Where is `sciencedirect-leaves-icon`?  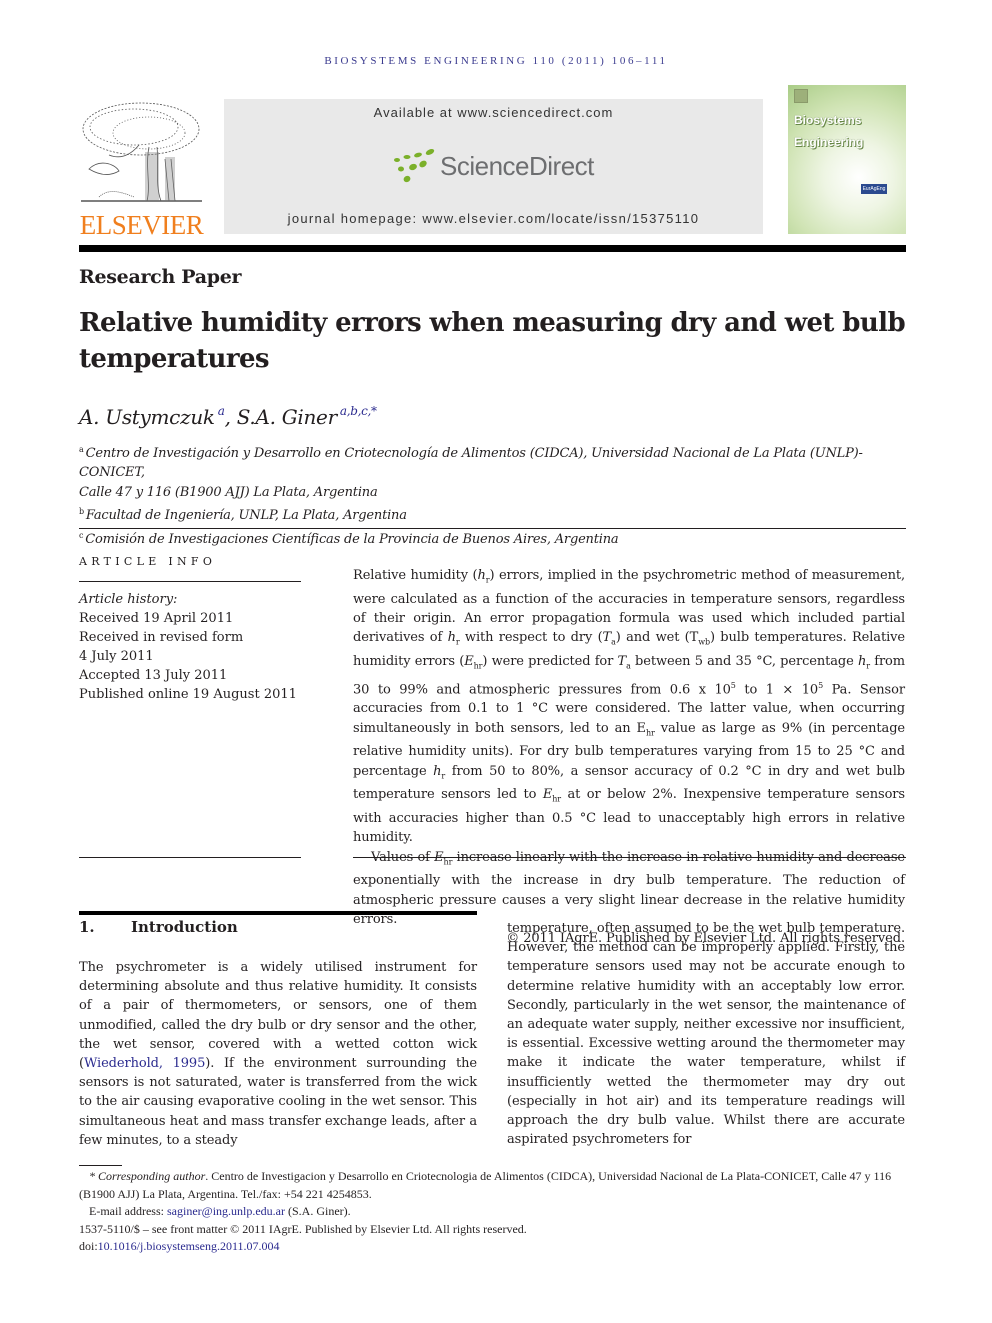 sciencedirect-leaves-icon is located at coordinates (414, 166).